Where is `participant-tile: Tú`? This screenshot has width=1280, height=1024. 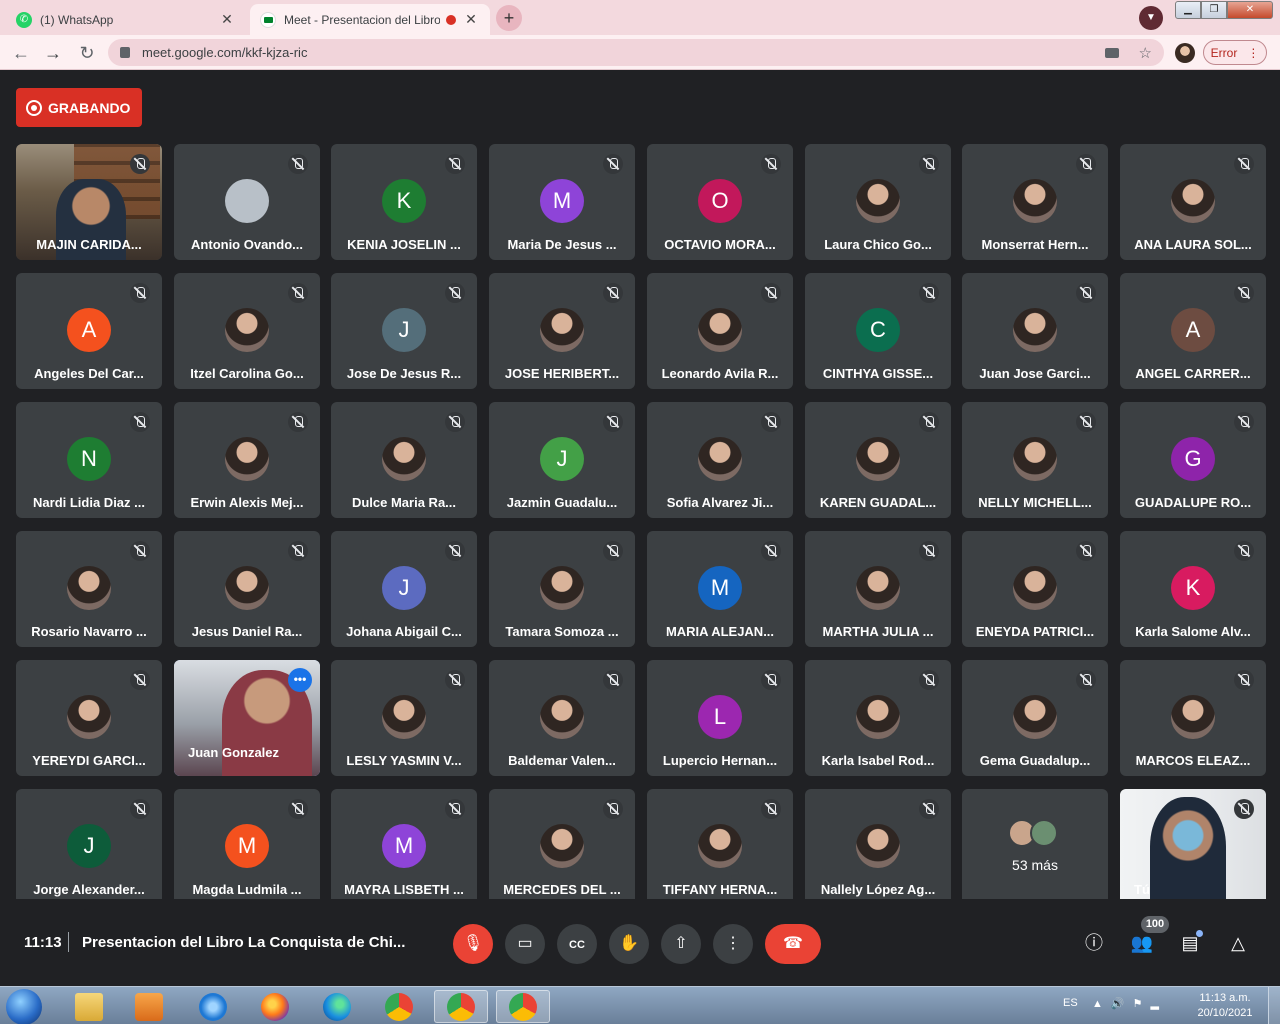
participant-tile: Tú is located at coordinates (1193, 847).